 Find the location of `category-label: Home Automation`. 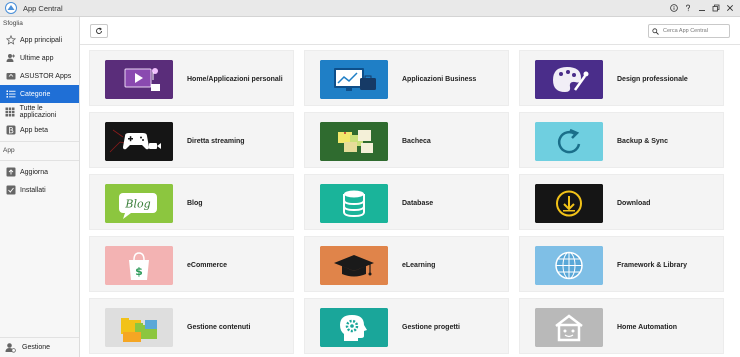

category-label: Home Automation is located at coordinates (647, 327).